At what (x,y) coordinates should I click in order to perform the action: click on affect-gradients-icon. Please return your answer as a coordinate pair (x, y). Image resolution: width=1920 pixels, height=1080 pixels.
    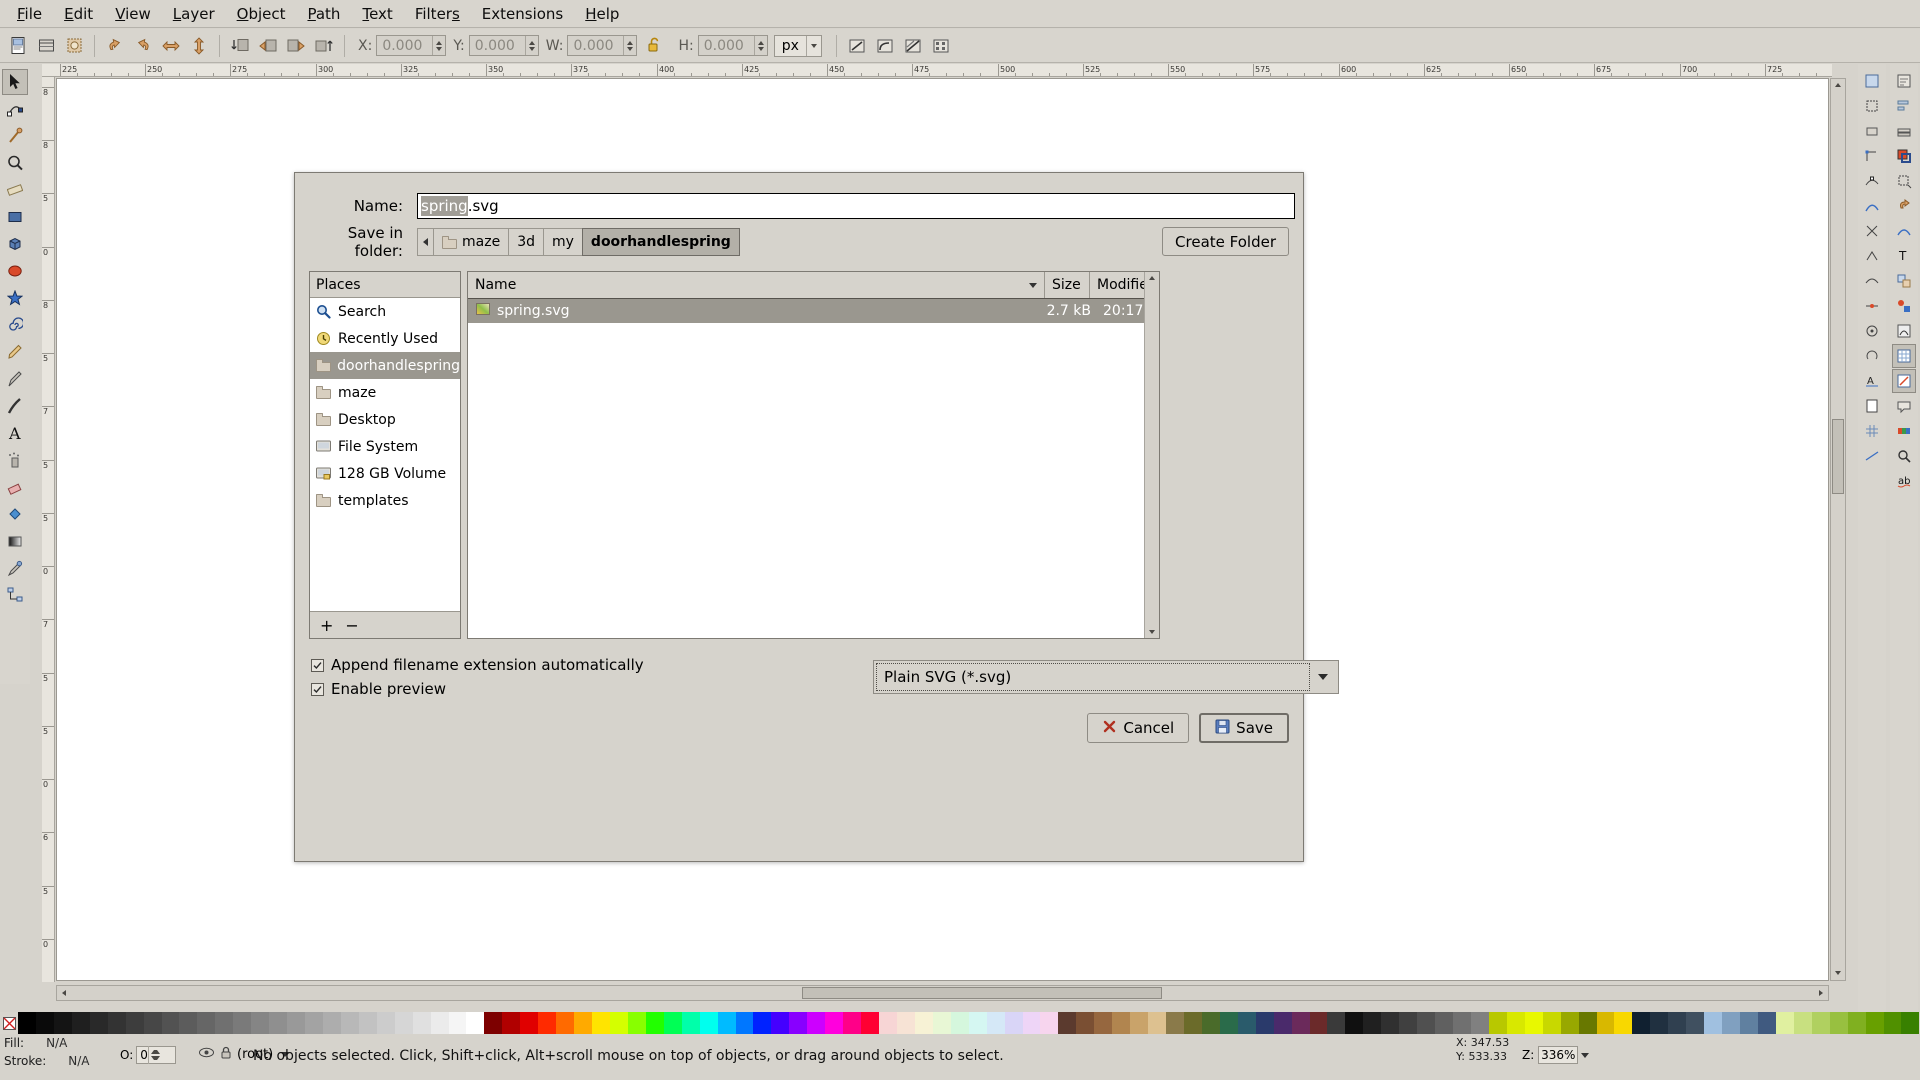
    Looking at the image, I should click on (913, 46).